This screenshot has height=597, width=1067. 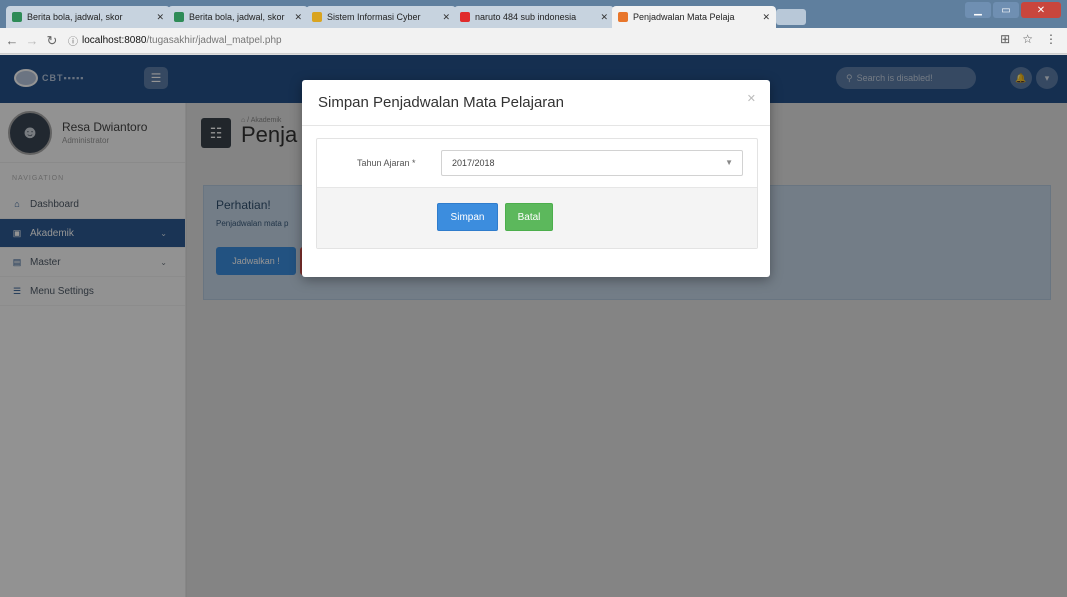 I want to click on modal-title: Simpan Penjadwalan Mata Pelajaran, so click(x=441, y=102).